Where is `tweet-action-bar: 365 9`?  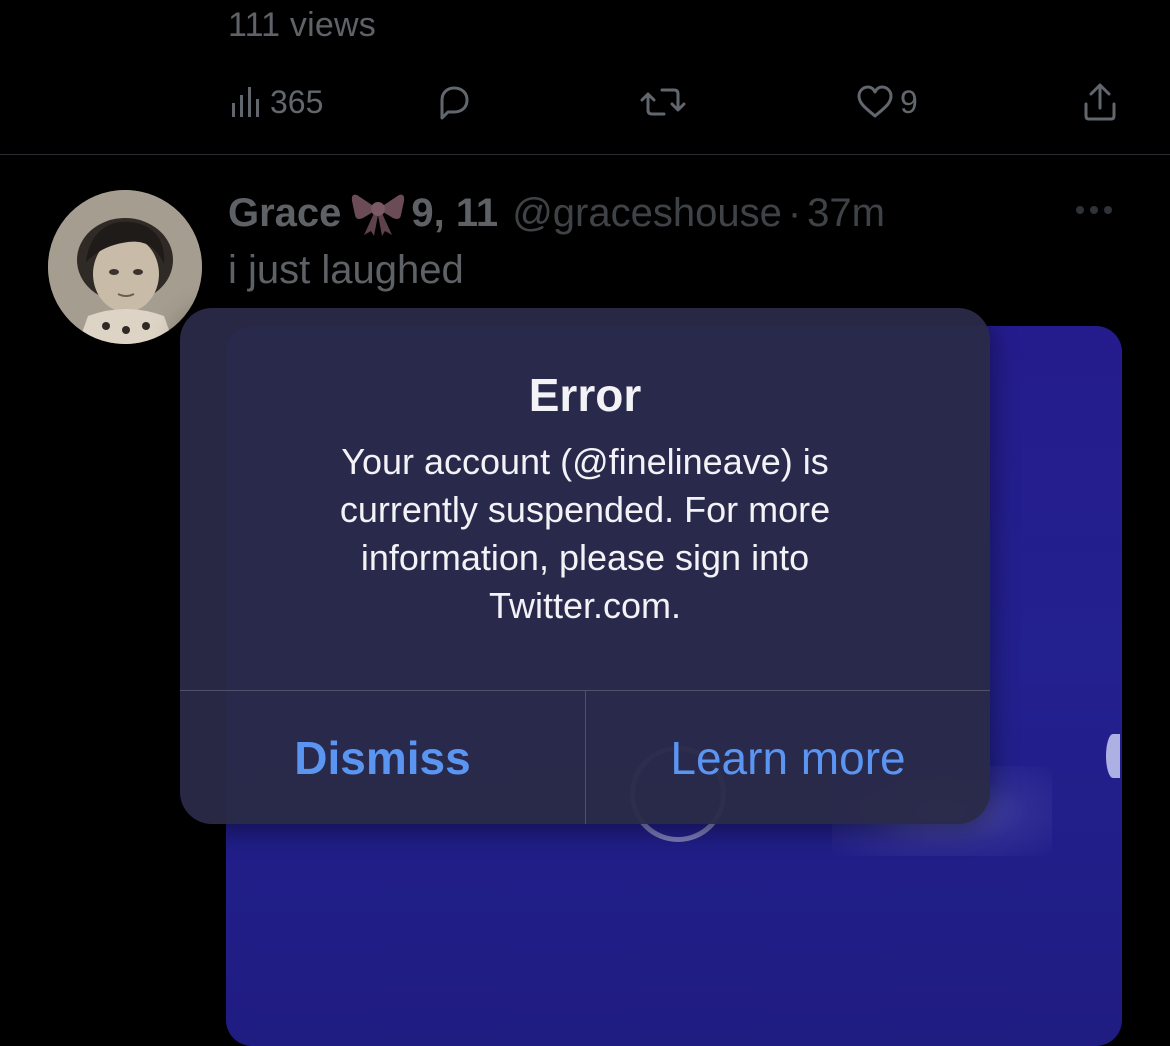 tweet-action-bar: 365 9 is located at coordinates (585, 102).